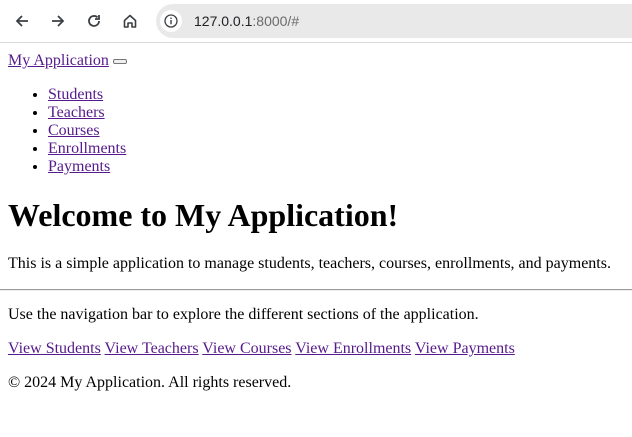 Image resolution: width=632 pixels, height=437 pixels. I want to click on url-path: :8000/#, so click(276, 21).